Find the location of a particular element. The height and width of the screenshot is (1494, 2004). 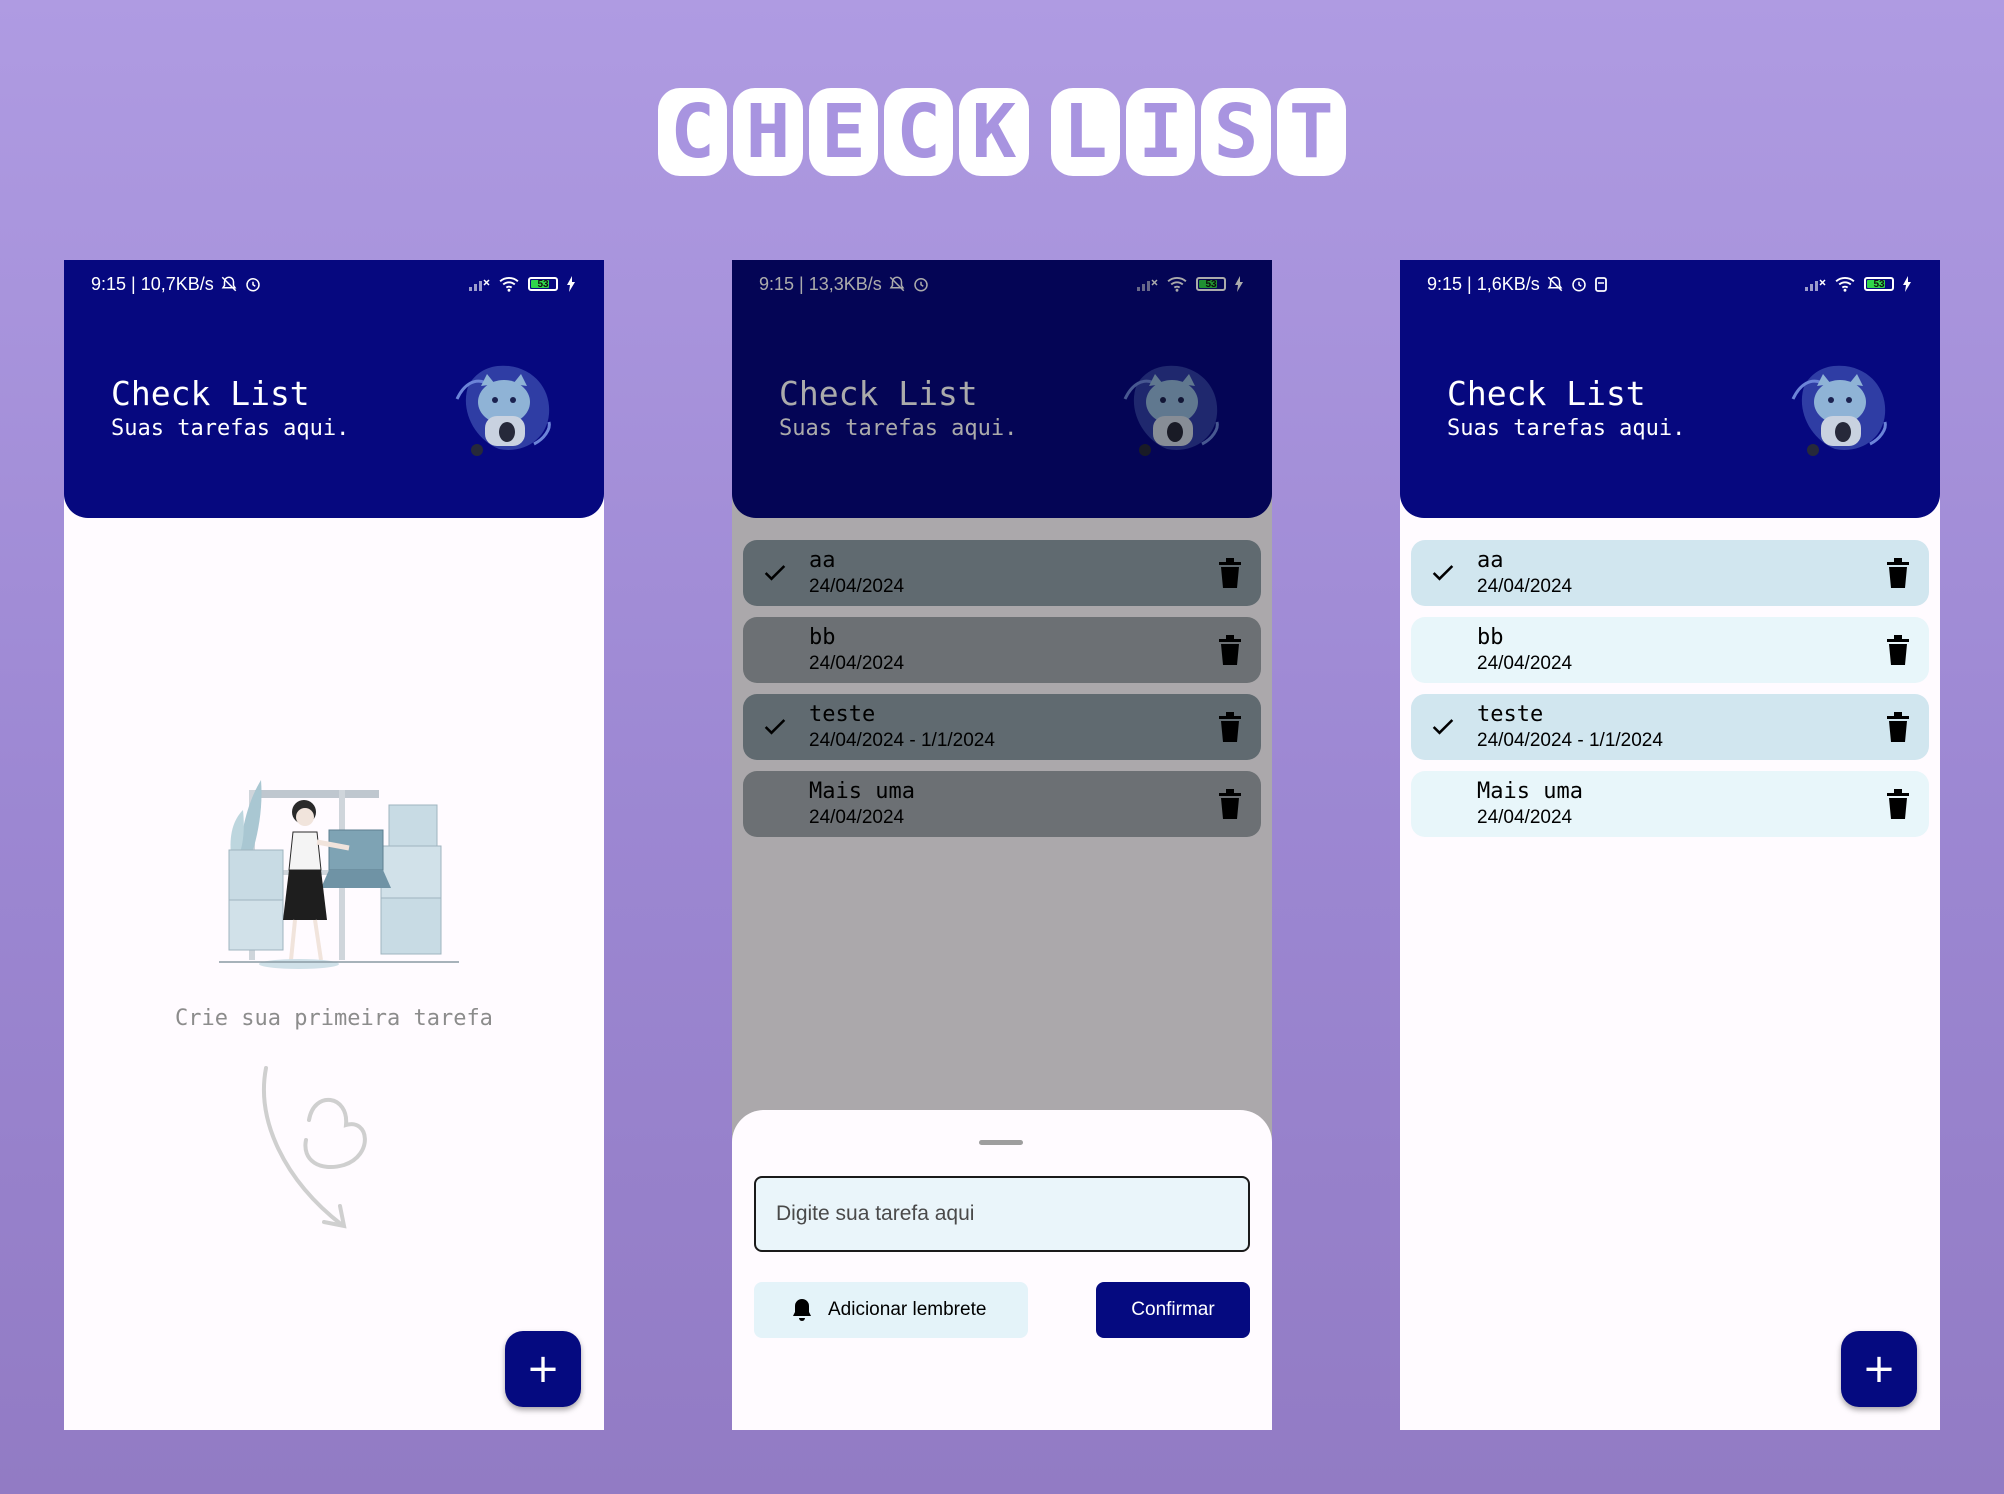

add-reminder-button: Adicionar lembrete is located at coordinates (891, 1310).